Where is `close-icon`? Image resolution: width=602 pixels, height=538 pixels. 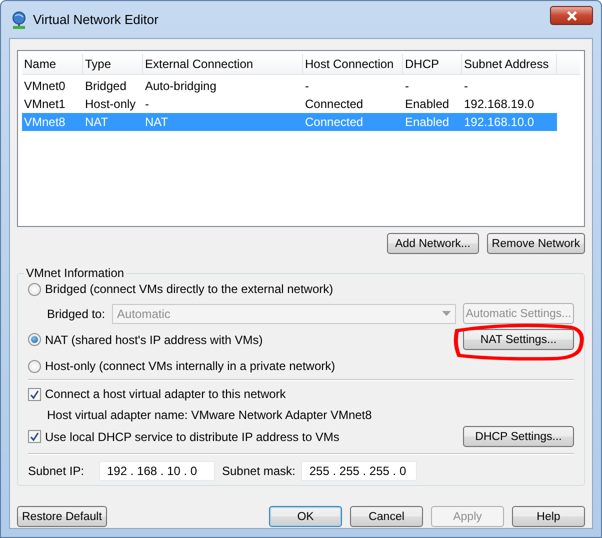
close-icon is located at coordinates (572, 15).